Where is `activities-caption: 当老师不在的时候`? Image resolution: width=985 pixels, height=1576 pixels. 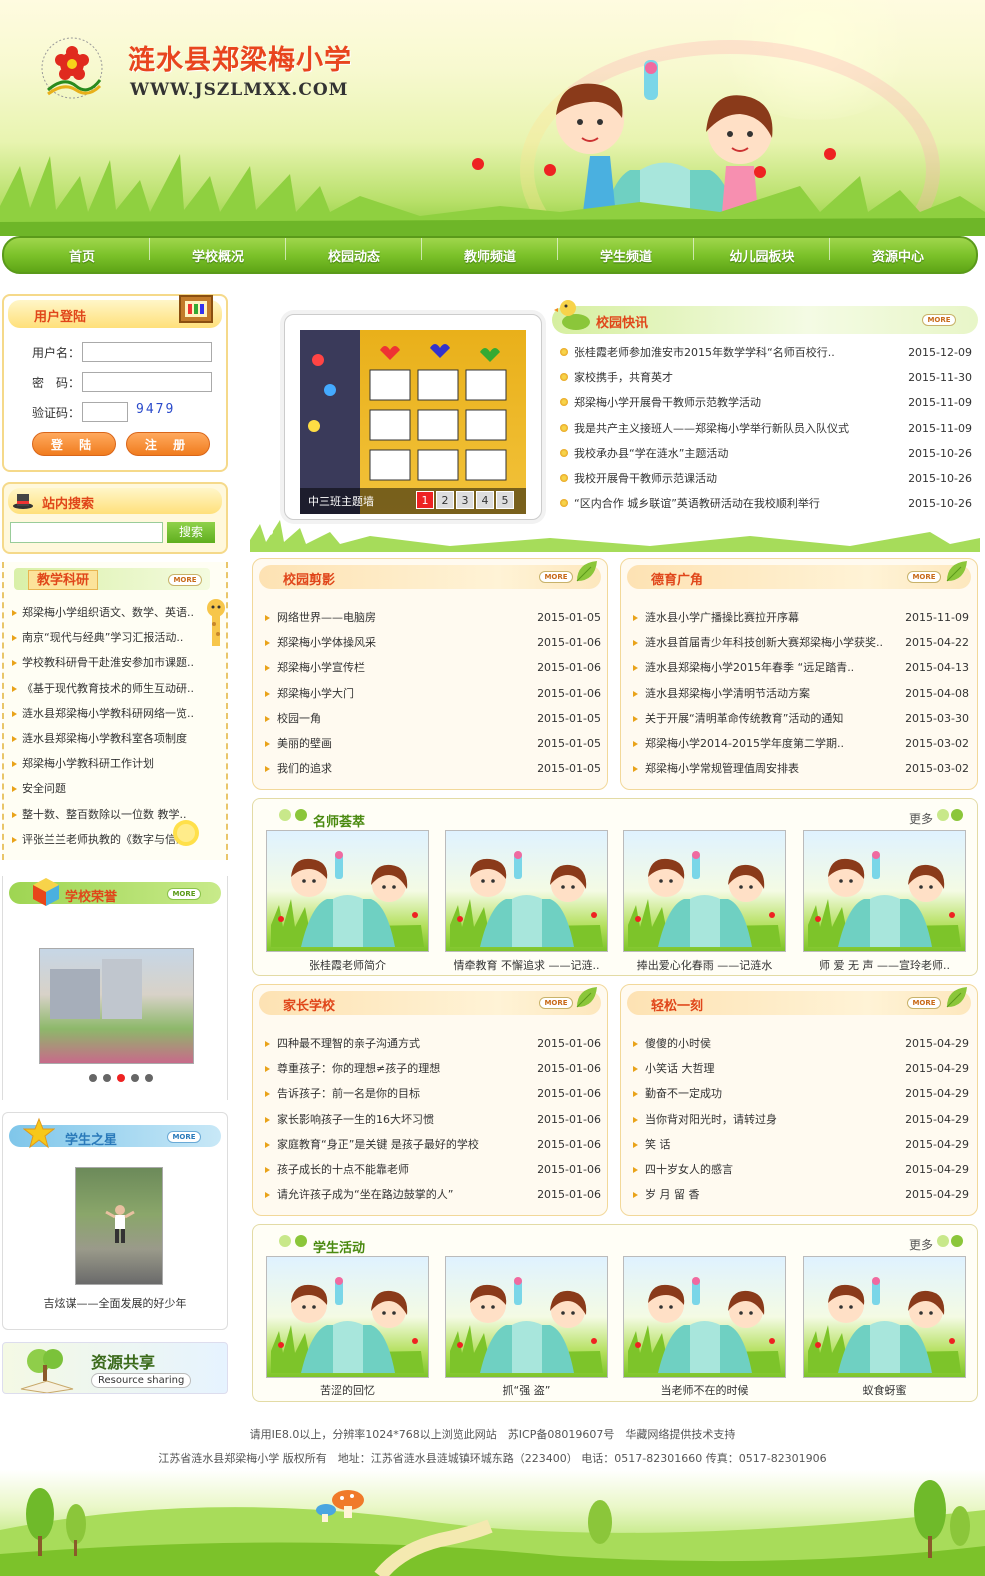 activities-caption: 当老师不在的时候 is located at coordinates (704, 1390).